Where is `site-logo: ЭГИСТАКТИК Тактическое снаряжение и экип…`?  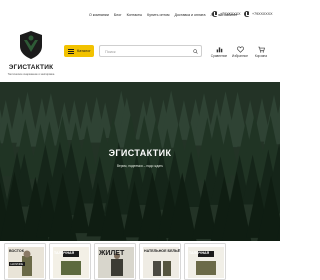 site-logo: ЭГИСТАКТИК Тактическое снаряжение и экип… is located at coordinates (31, 55).